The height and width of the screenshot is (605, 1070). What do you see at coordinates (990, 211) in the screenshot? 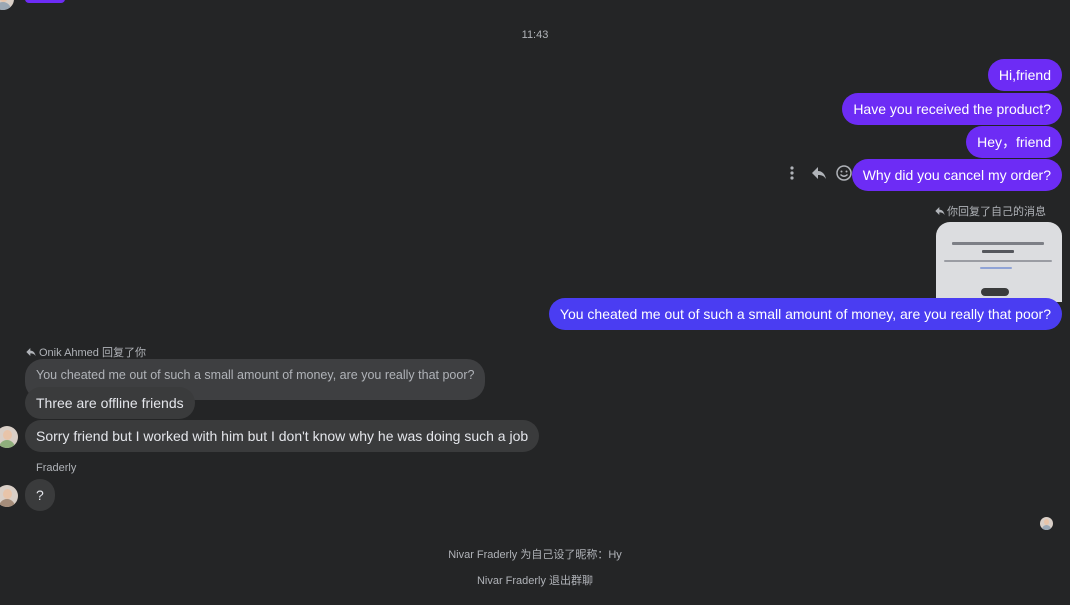
I see `self-reply-label: 你回复了自己的消息` at bounding box center [990, 211].